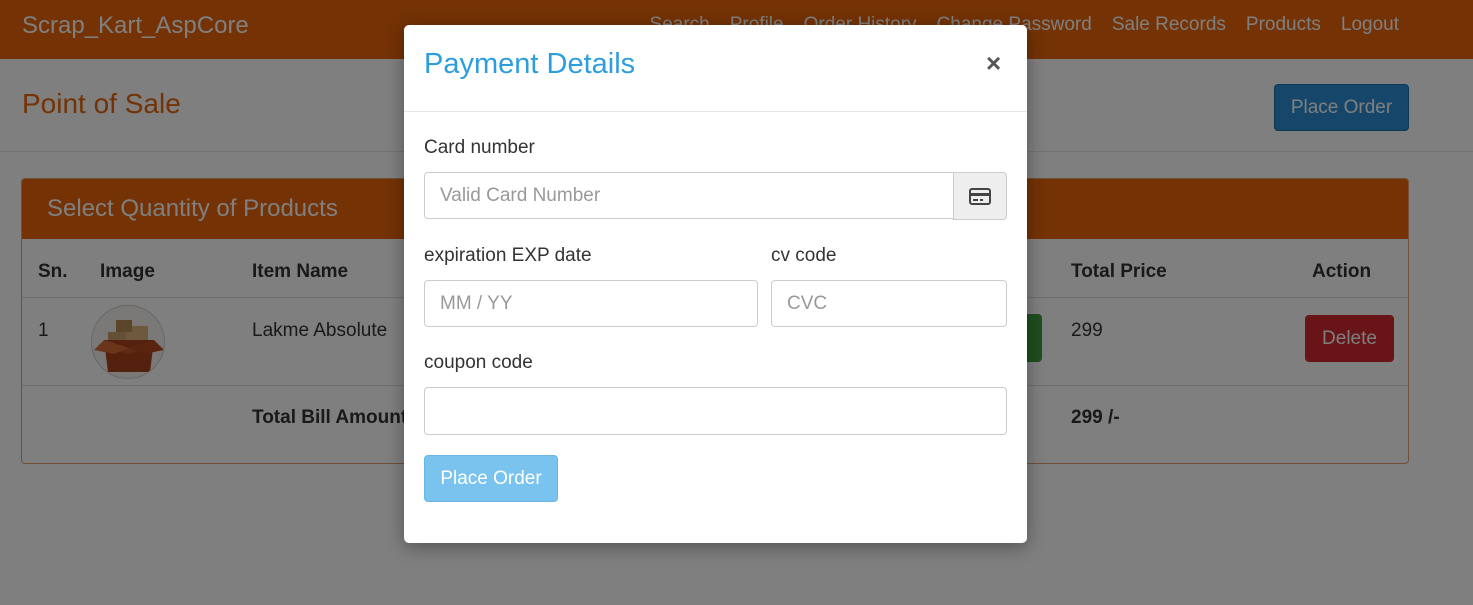 This screenshot has width=1473, height=605. Describe the element at coordinates (491, 478) in the screenshot. I see `modal-place-order-button: Place Order` at that location.